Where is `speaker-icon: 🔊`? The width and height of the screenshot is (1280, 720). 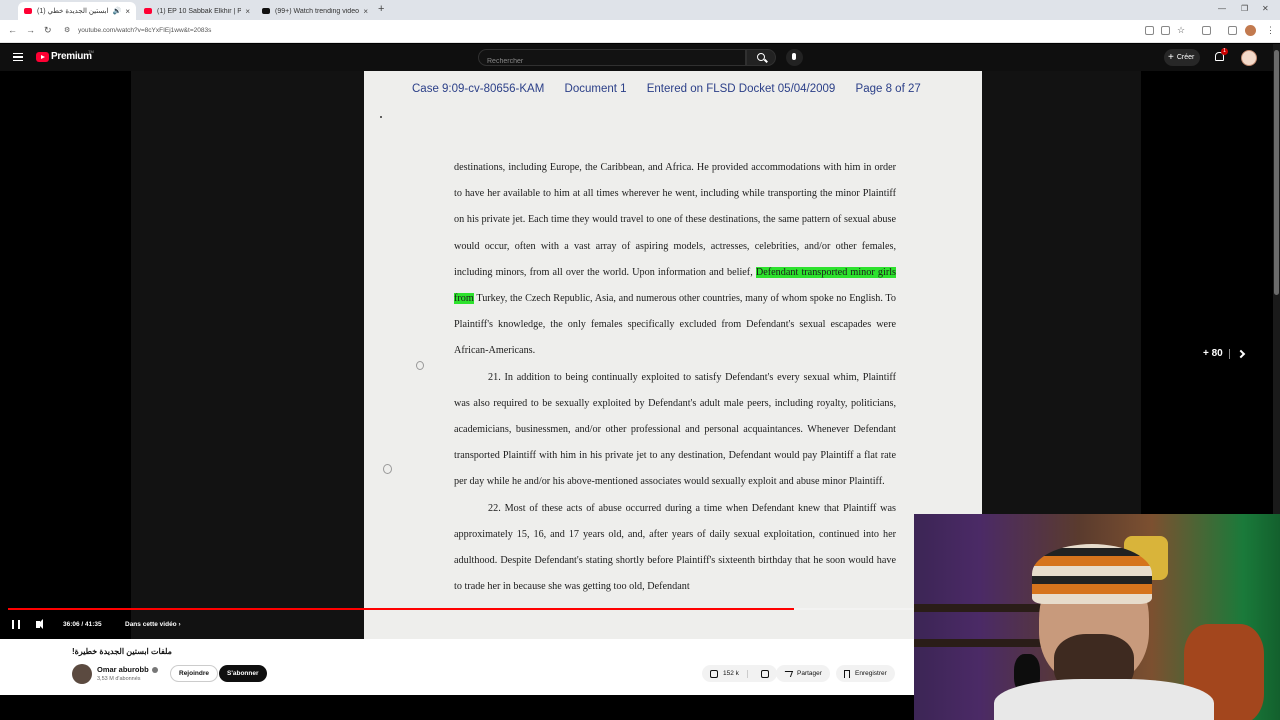 speaker-icon: 🔊 is located at coordinates (117, 11).